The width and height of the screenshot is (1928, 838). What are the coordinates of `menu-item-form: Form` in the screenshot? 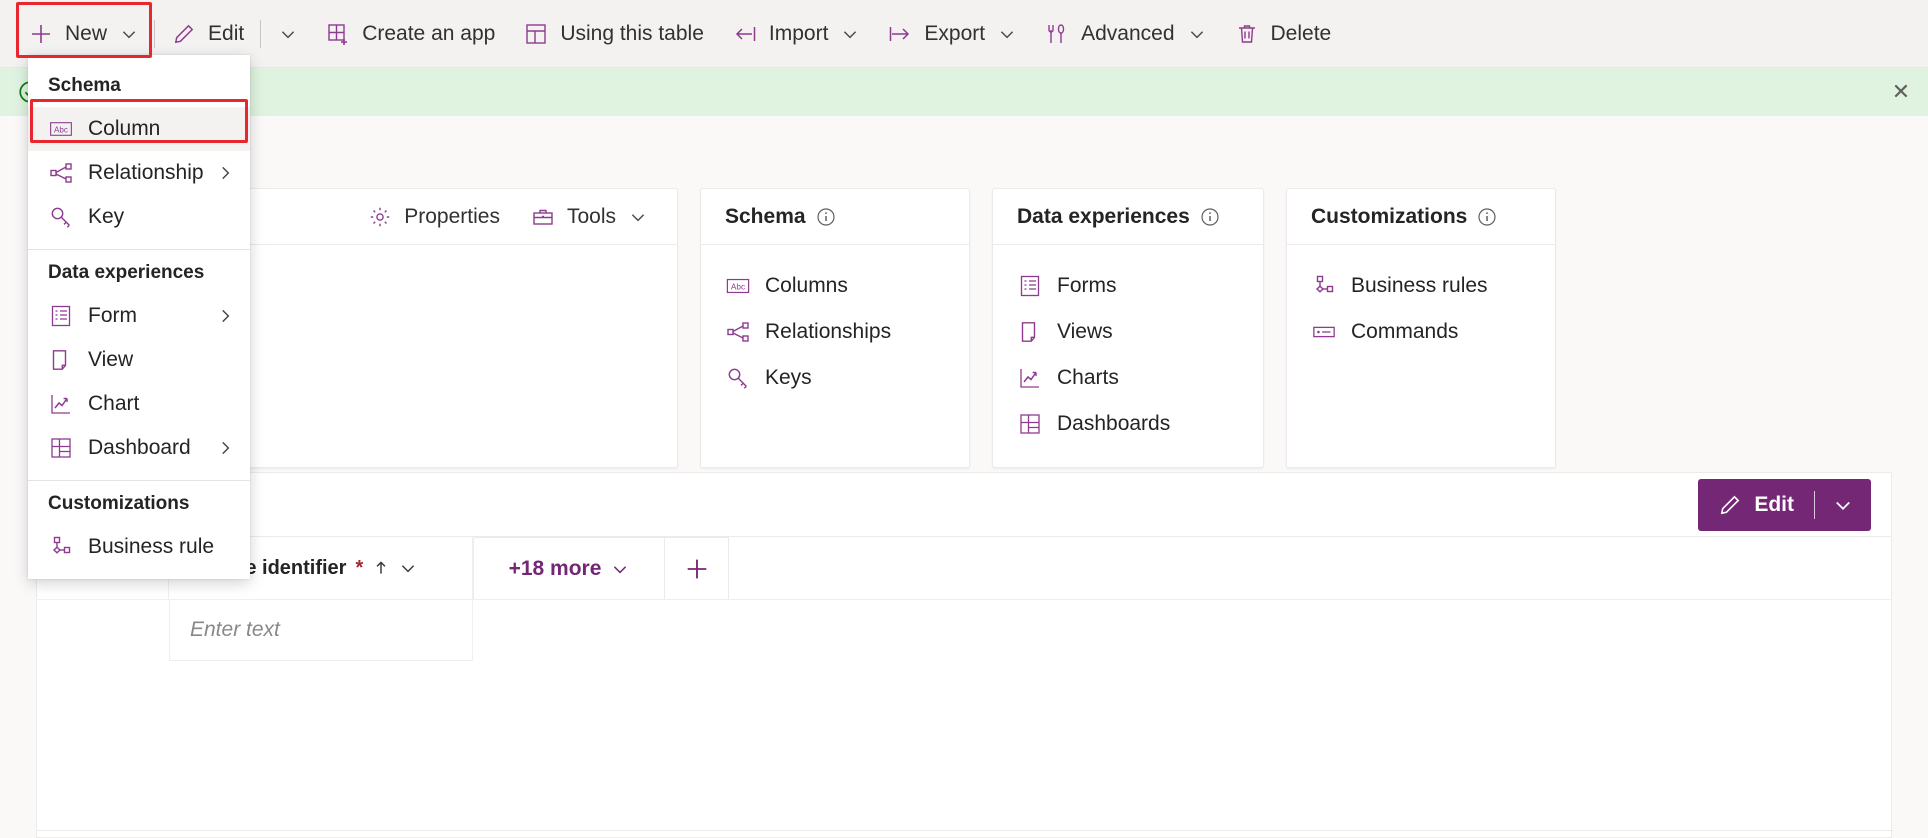 It's located at (139, 316).